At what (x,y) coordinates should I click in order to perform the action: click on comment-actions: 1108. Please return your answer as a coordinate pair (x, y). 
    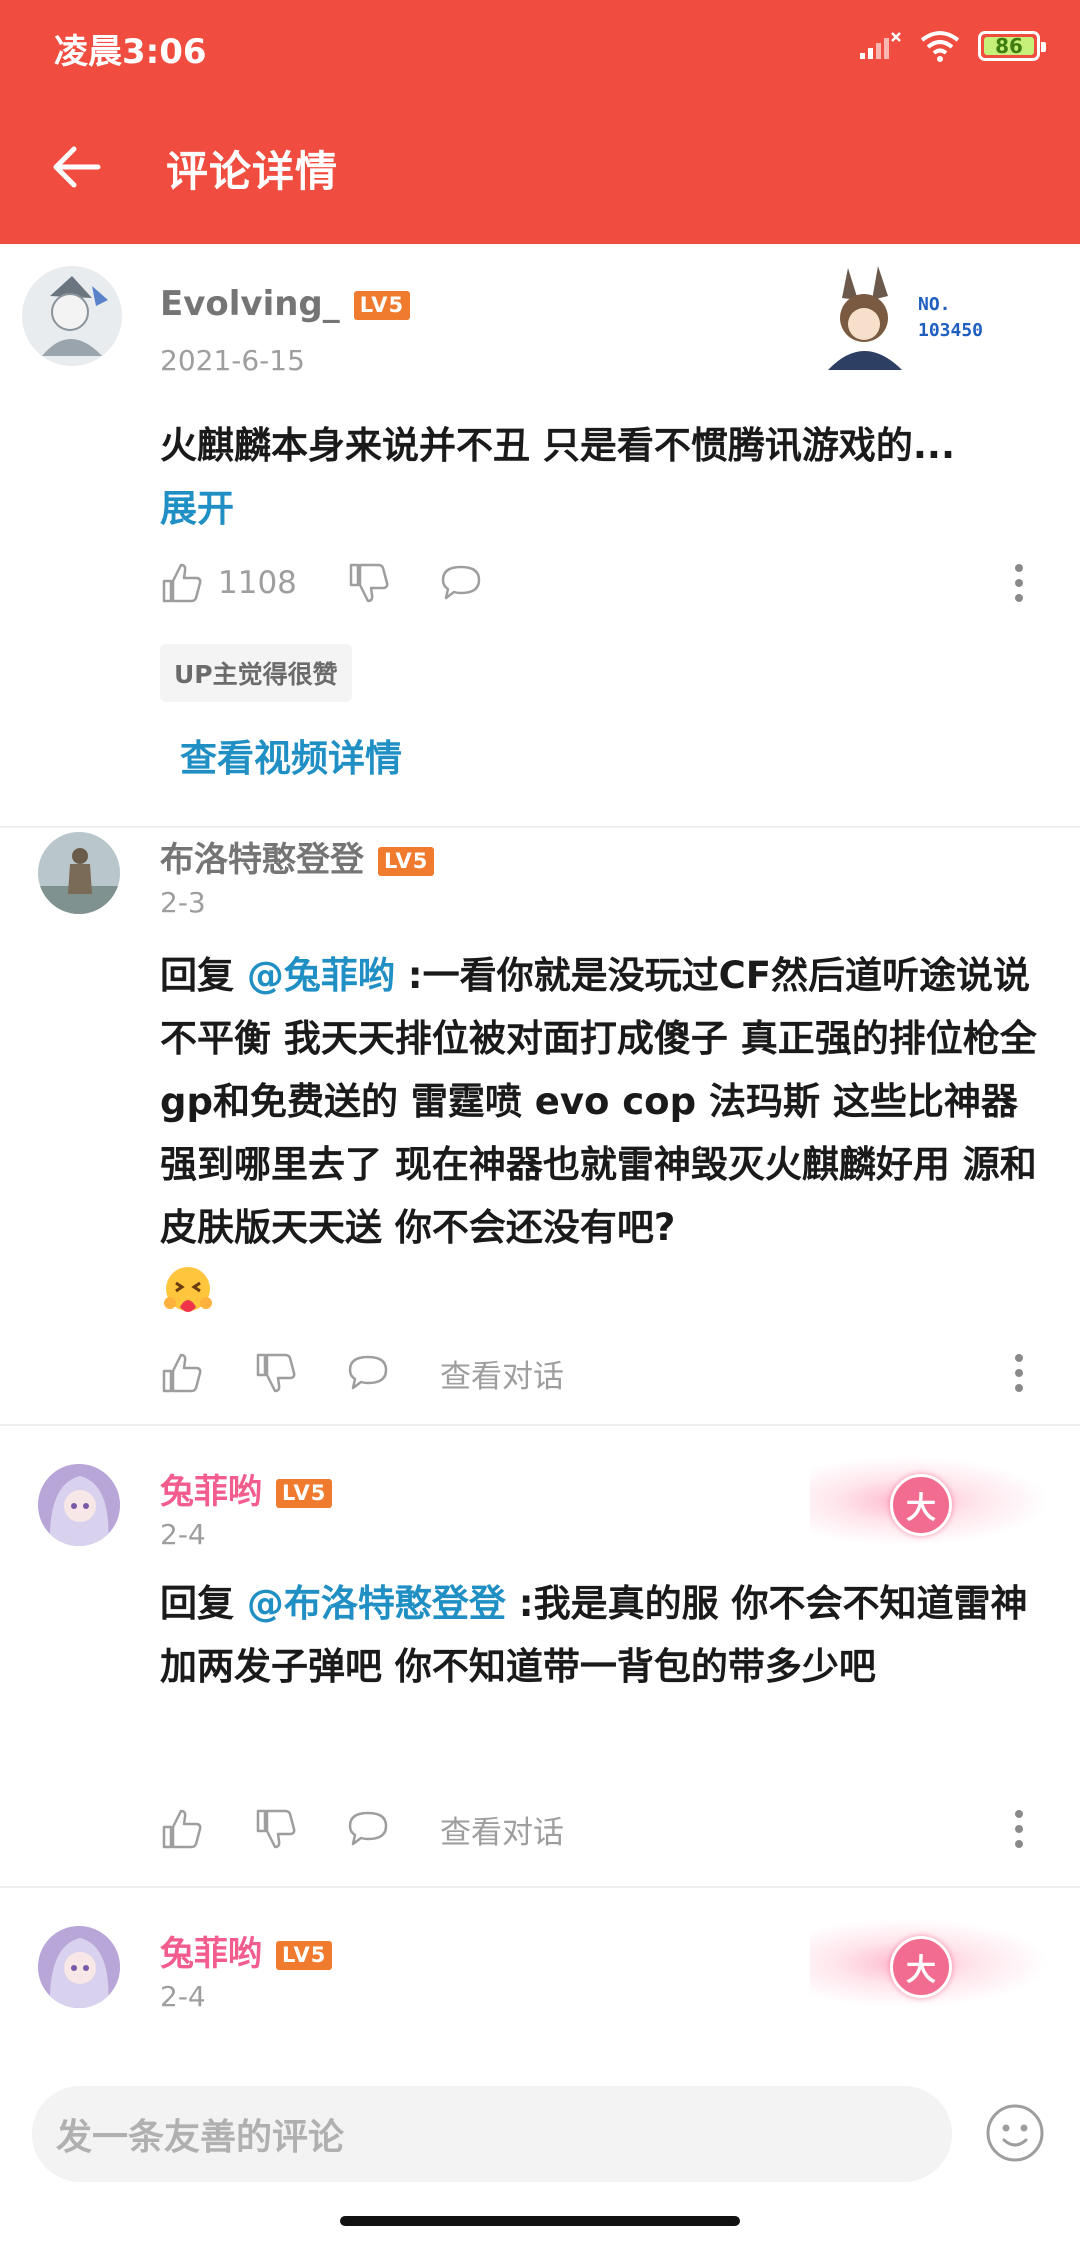
    Looking at the image, I should click on (321, 583).